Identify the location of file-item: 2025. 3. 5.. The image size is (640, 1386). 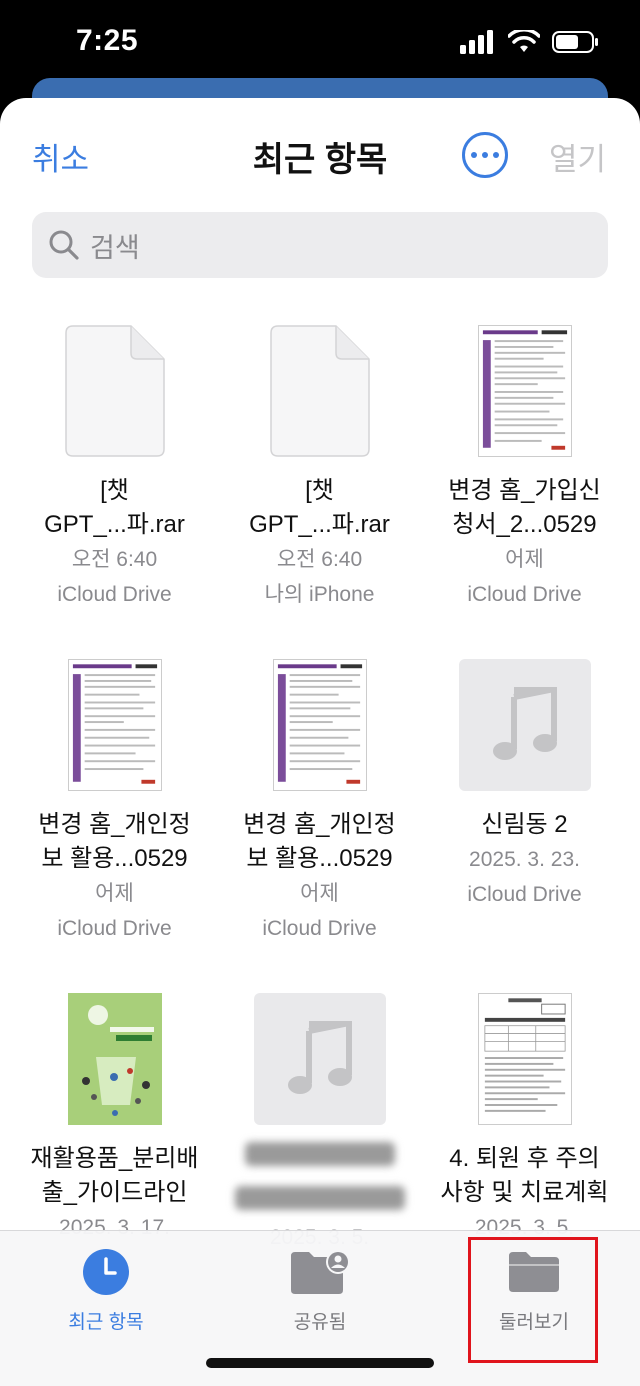
(319, 1119).